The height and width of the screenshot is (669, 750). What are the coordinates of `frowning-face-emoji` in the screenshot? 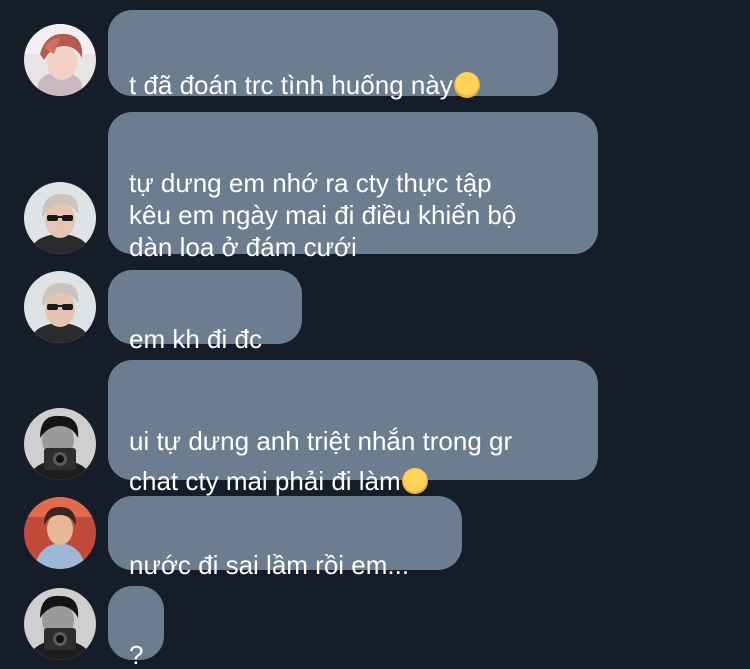 It's located at (414, 481).